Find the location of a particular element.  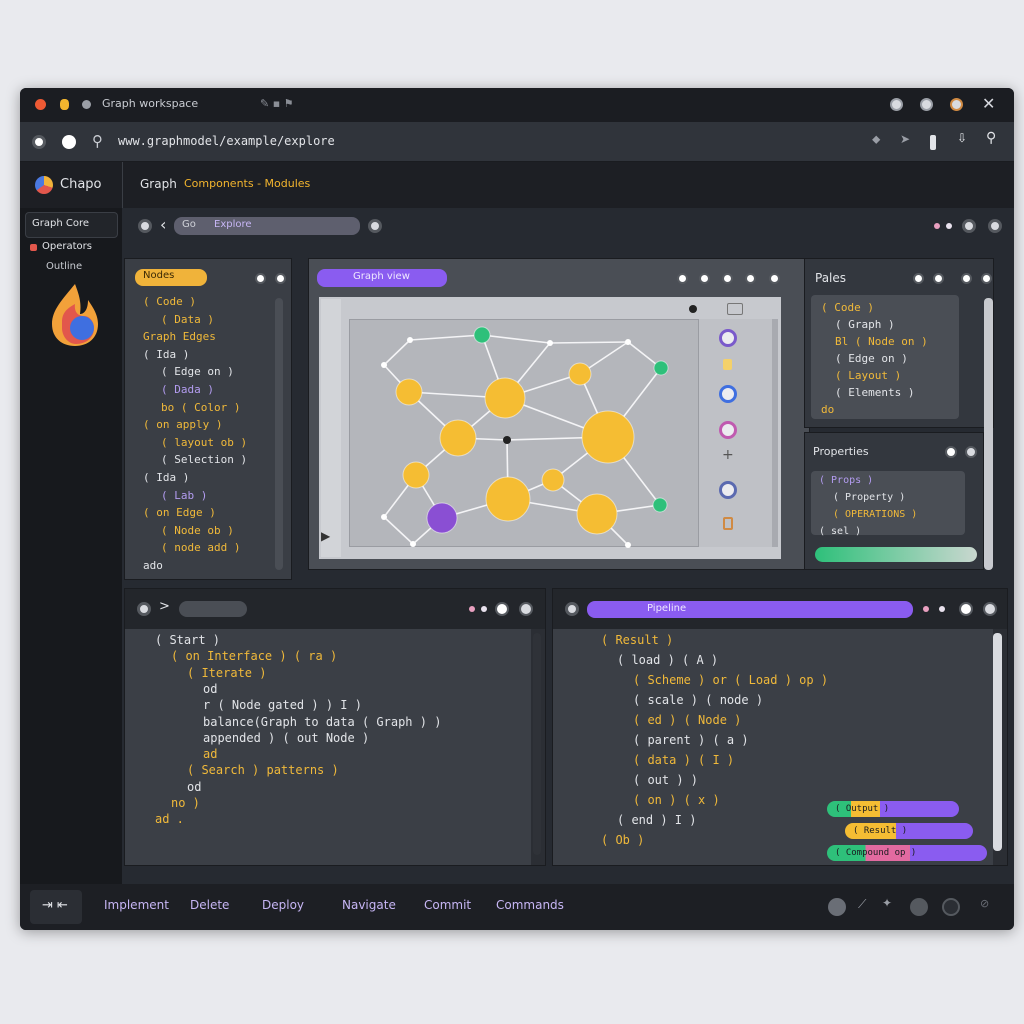

apply-bar is located at coordinates (896, 554).